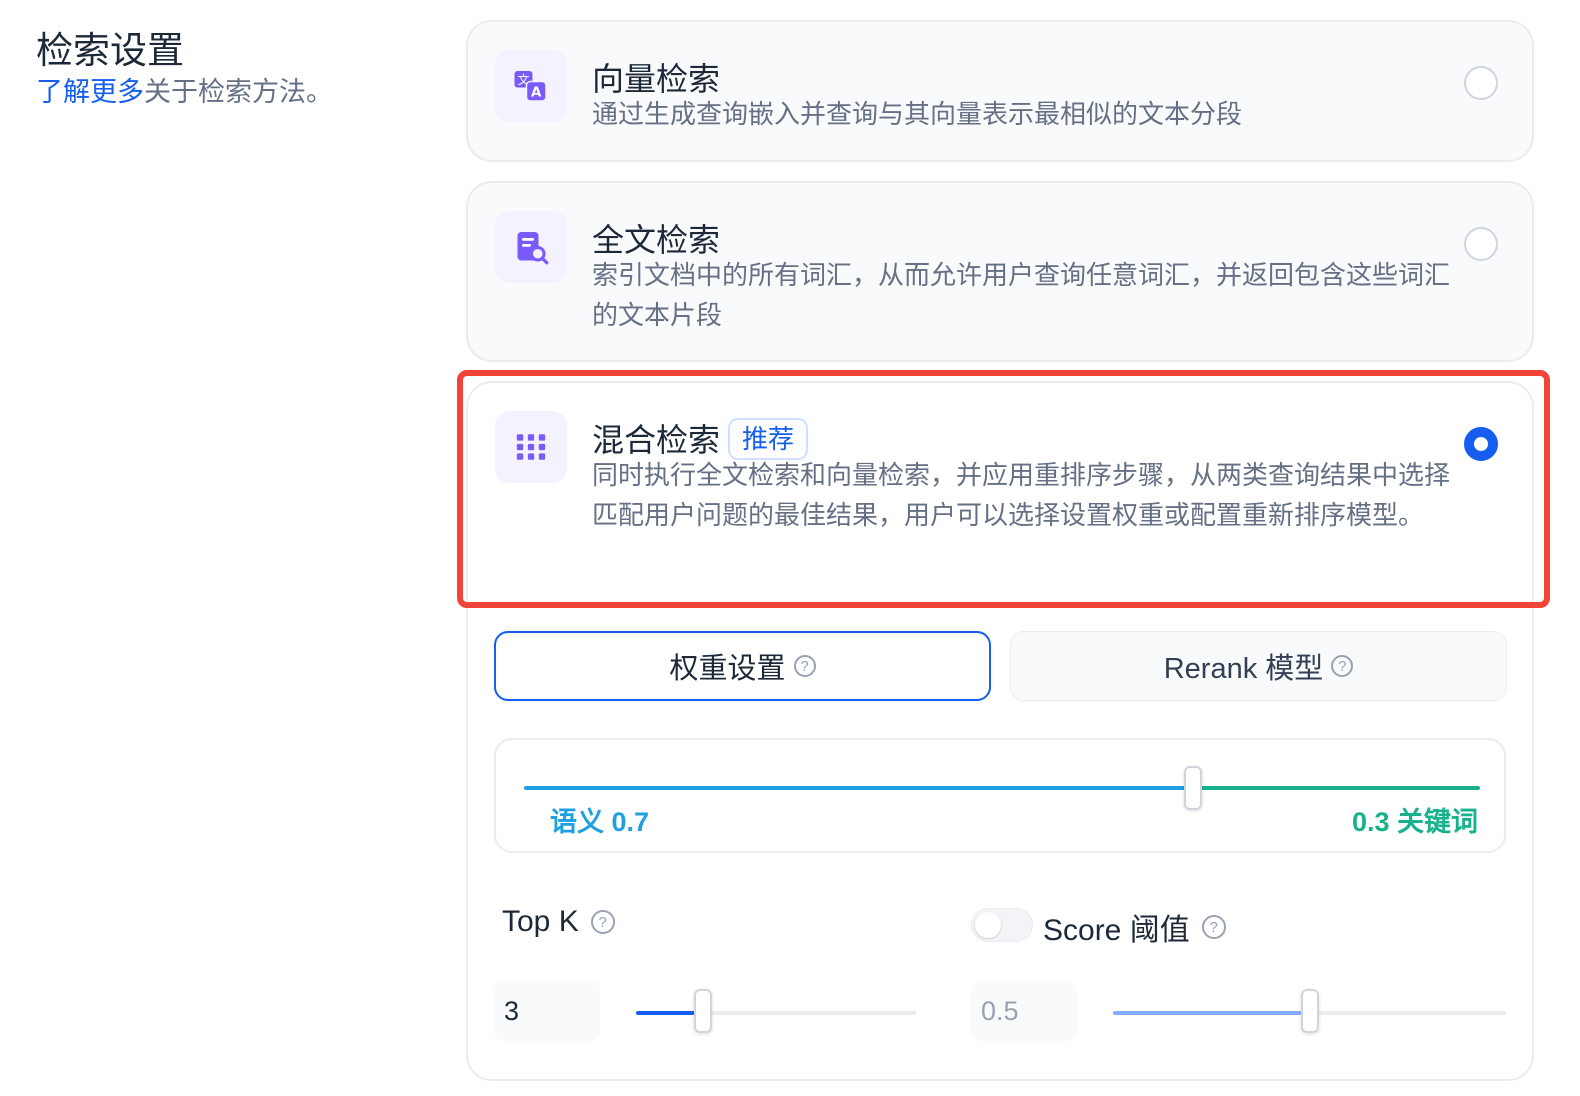  I want to click on tab-label: Rerank 模型, so click(1243, 669).